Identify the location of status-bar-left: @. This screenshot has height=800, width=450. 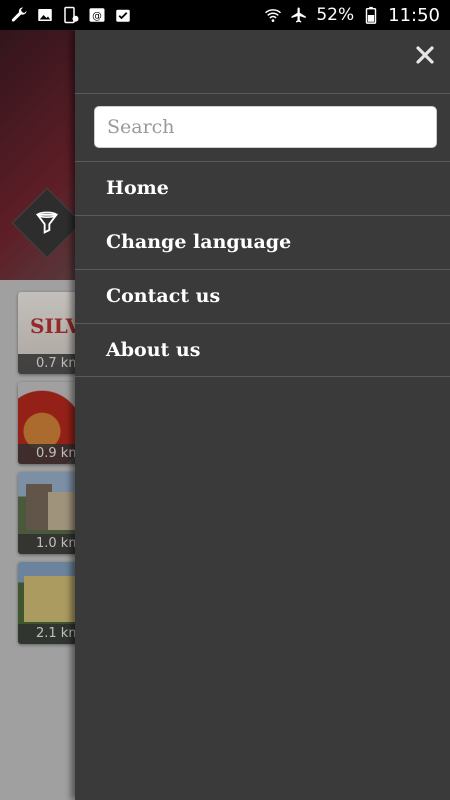
(71, 15).